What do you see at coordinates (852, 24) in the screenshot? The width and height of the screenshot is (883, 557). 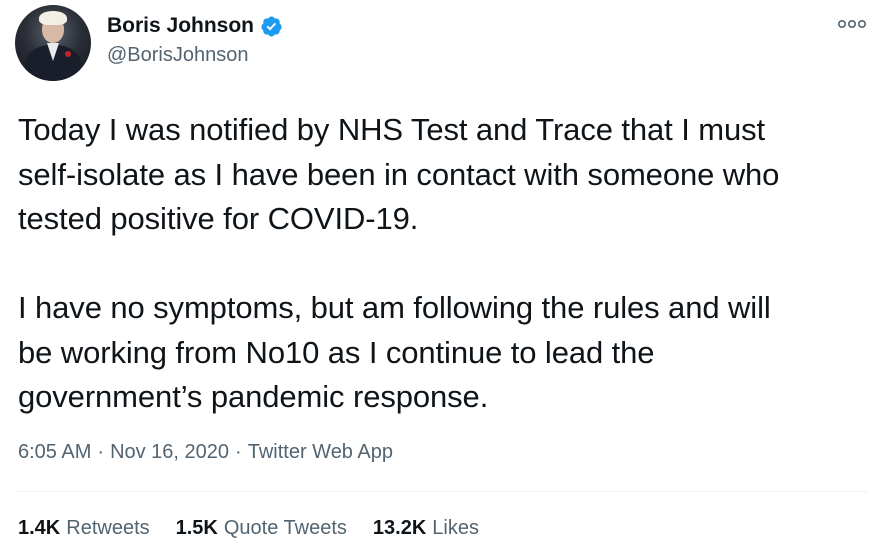 I see `more-options-icon` at bounding box center [852, 24].